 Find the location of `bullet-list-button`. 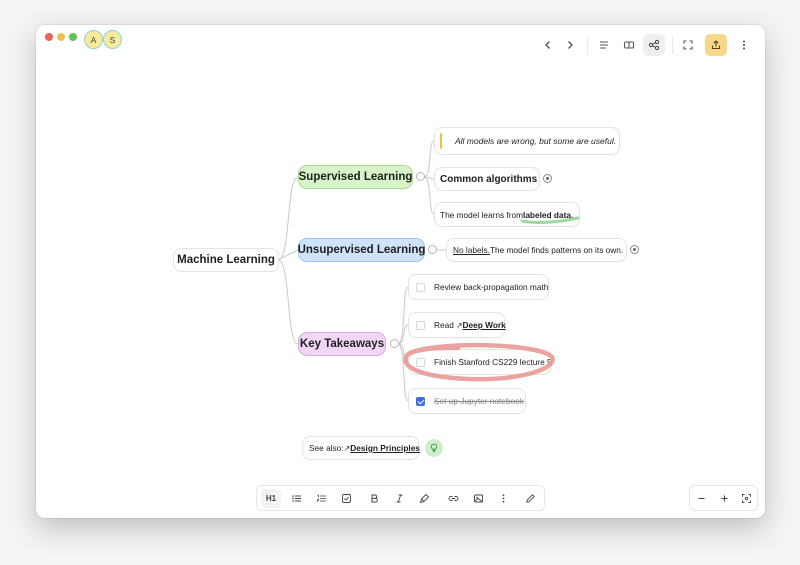

bullet-list-button is located at coordinates (296, 498).